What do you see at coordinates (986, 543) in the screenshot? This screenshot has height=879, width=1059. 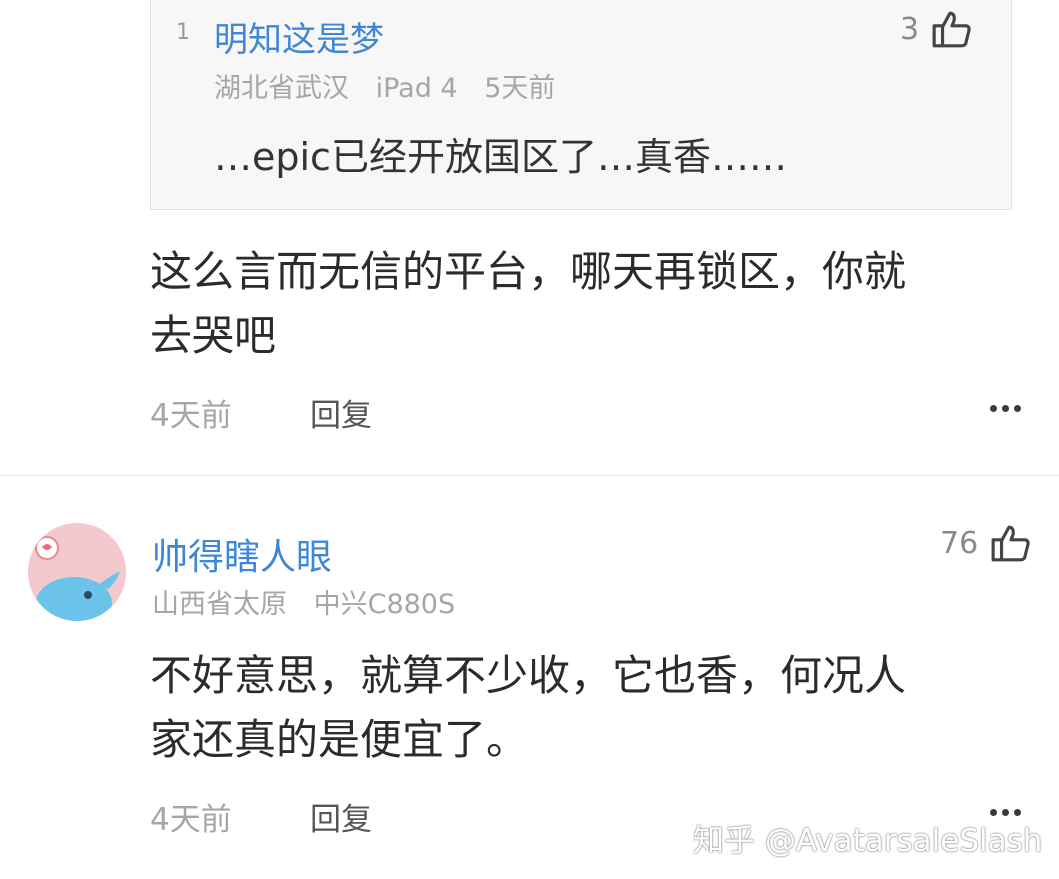 I see `comment-like-button: 76` at bounding box center [986, 543].